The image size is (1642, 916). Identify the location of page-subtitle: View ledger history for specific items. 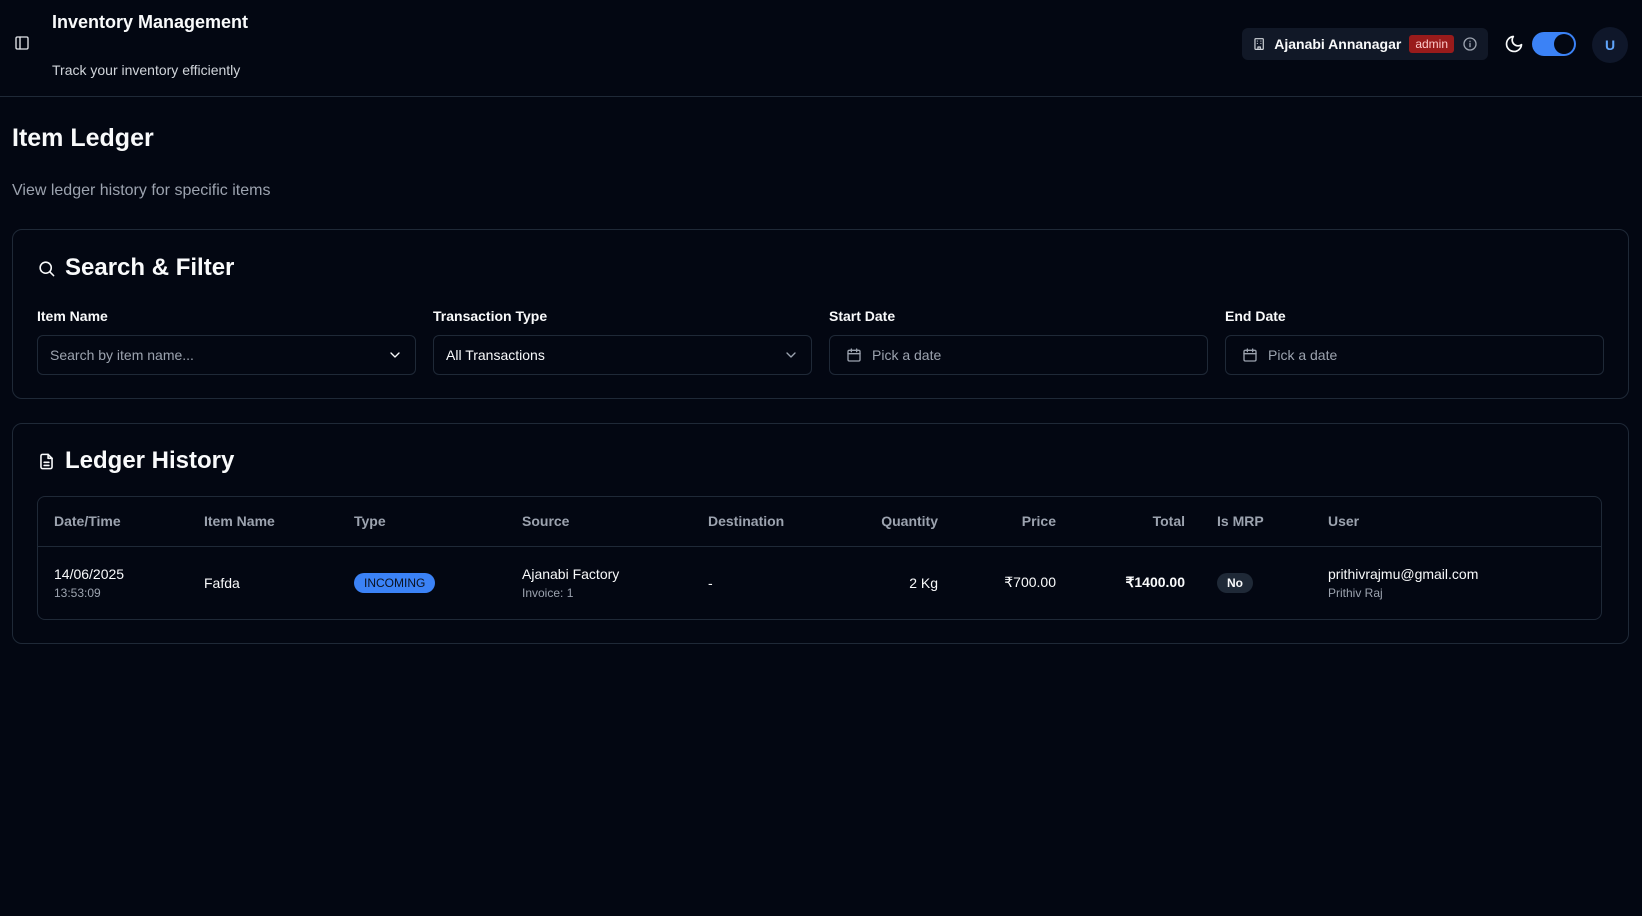
(141, 190).